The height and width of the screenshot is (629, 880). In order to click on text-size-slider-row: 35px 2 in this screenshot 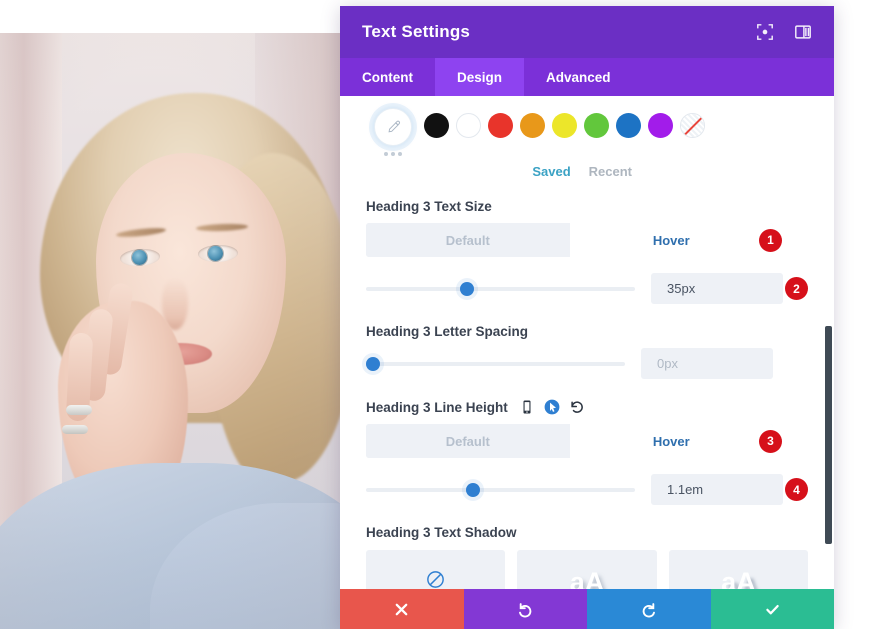, I will do `click(587, 288)`.